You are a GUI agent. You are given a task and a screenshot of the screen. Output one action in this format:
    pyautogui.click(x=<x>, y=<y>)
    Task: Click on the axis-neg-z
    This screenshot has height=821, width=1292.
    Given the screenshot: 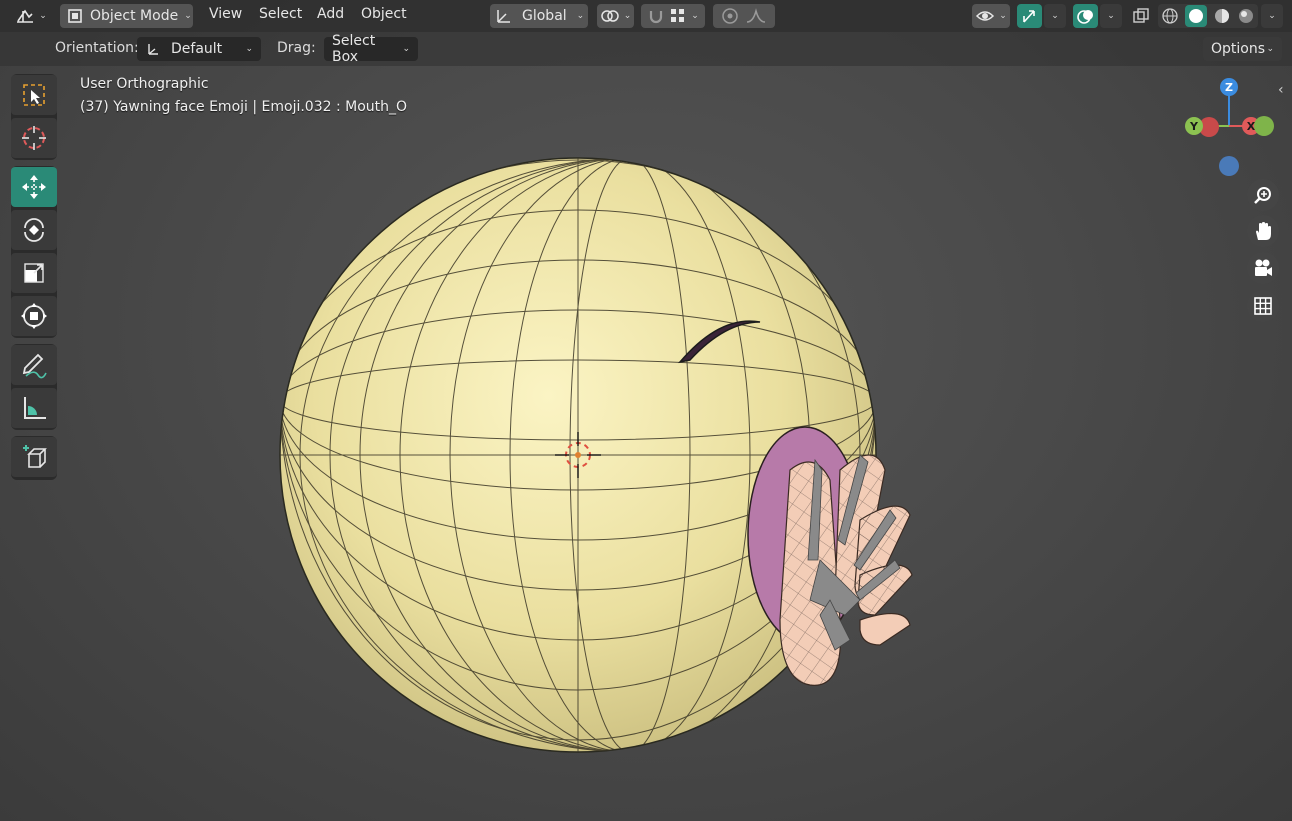 What is the action you would take?
    pyautogui.click(x=1229, y=166)
    